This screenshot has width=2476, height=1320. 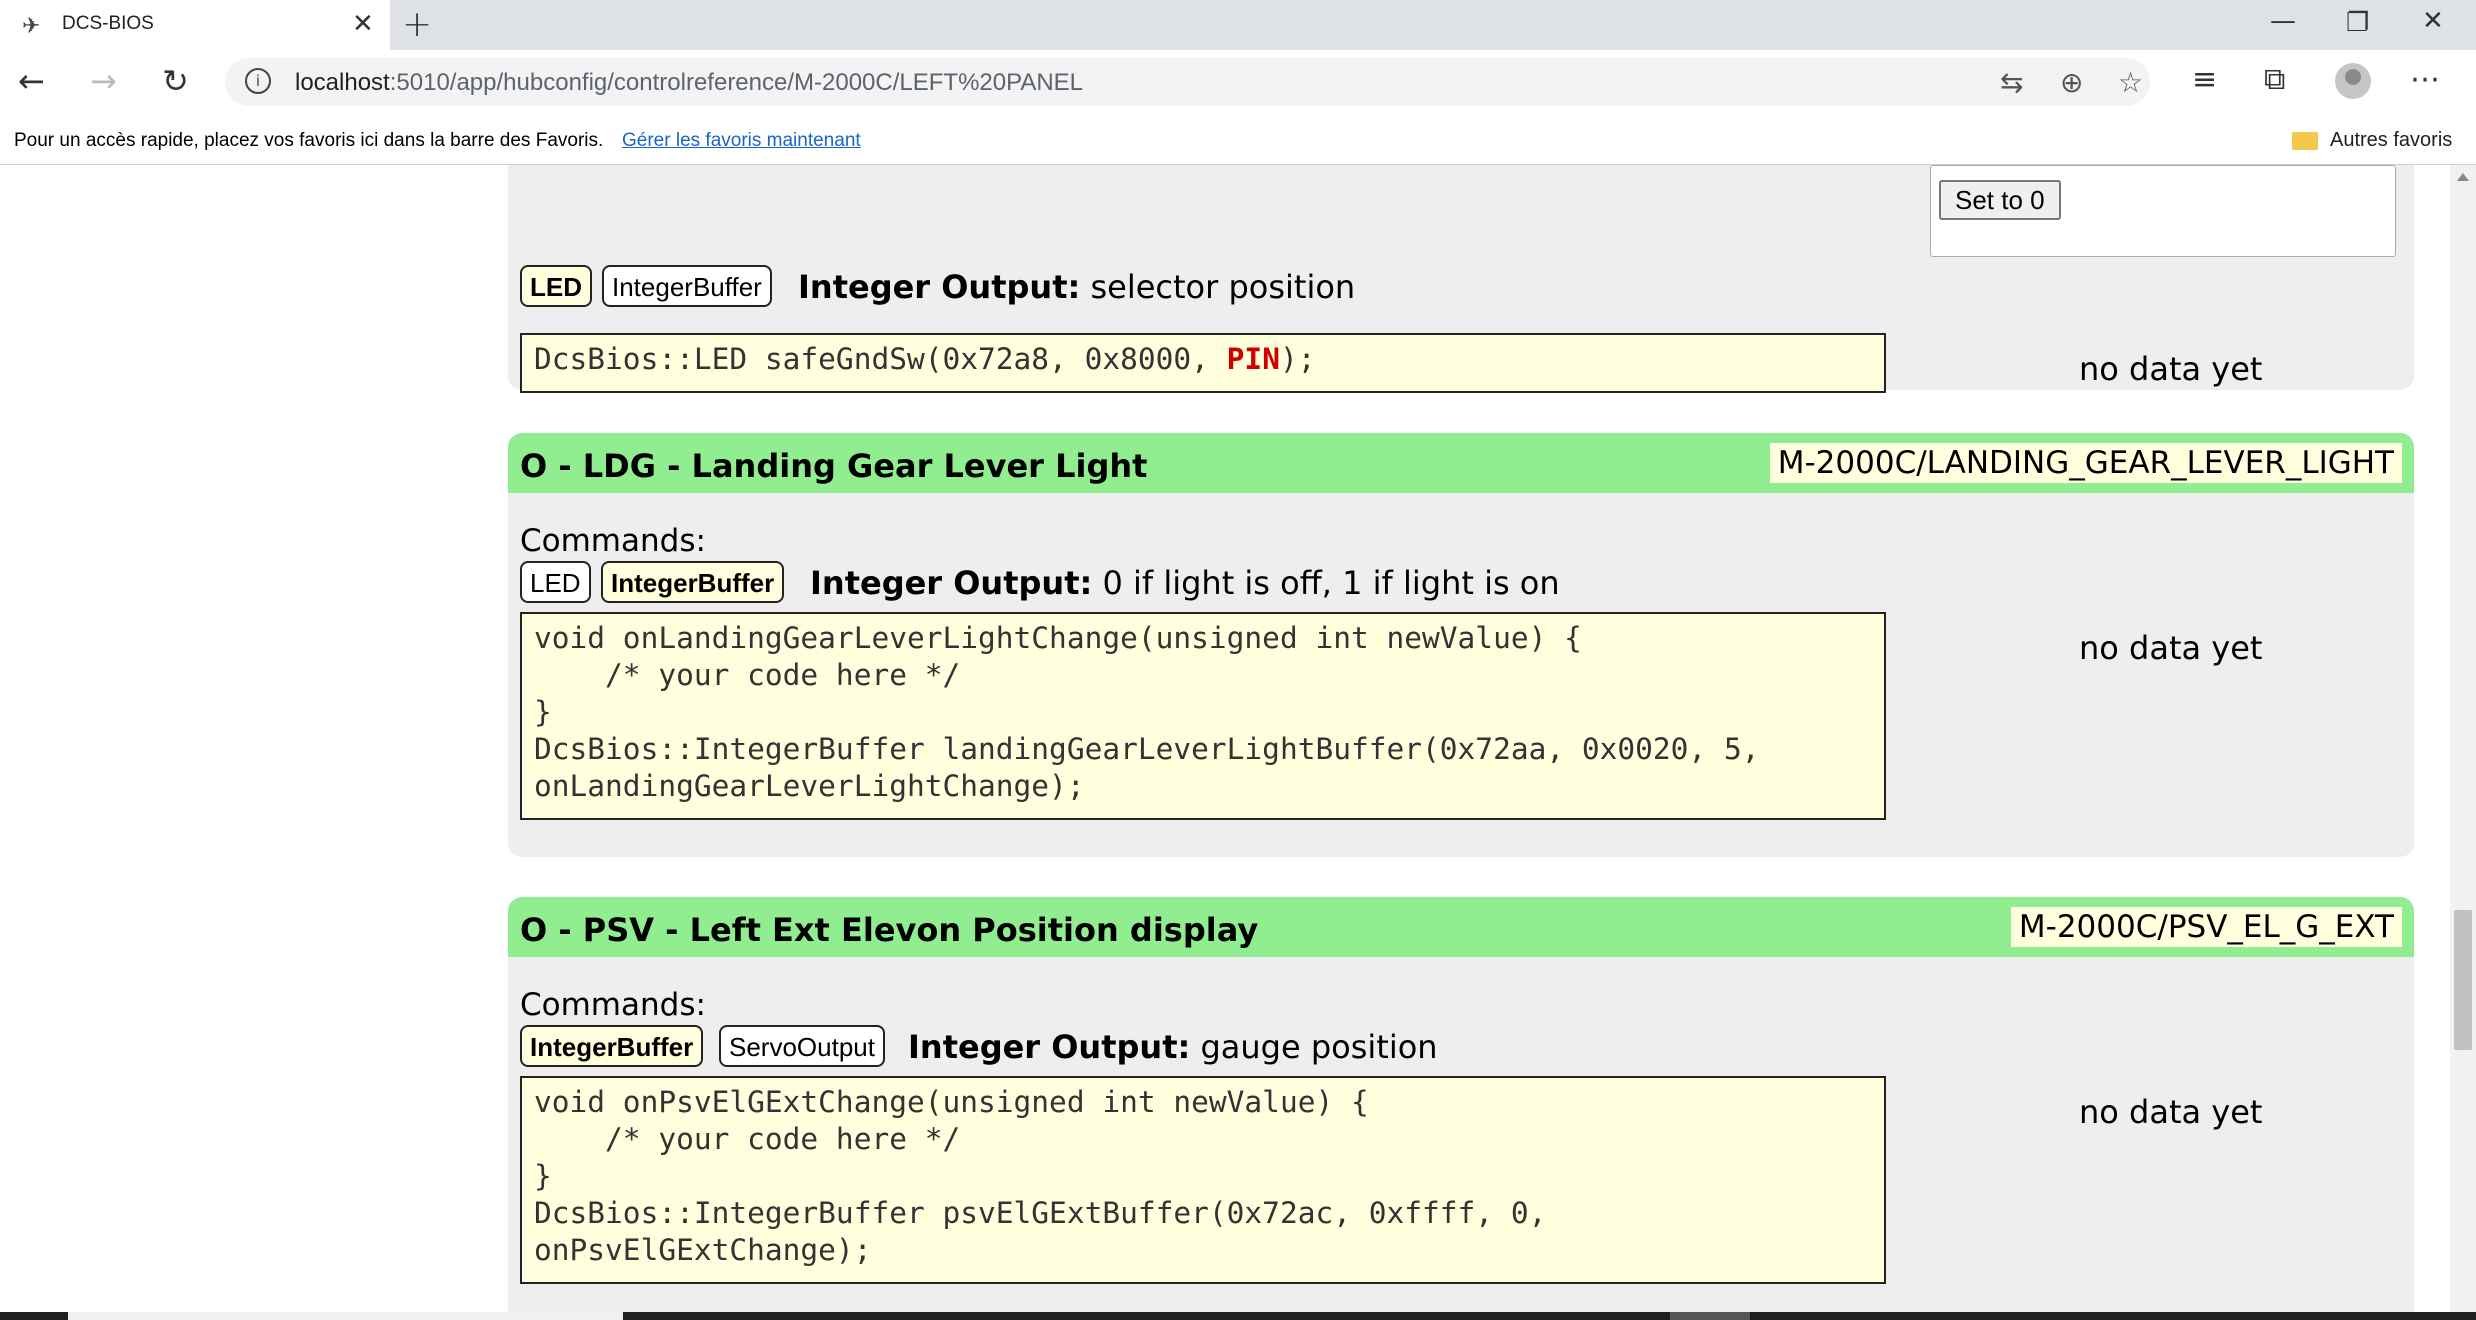 What do you see at coordinates (103, 81) in the screenshot?
I see `forward-icon: →` at bounding box center [103, 81].